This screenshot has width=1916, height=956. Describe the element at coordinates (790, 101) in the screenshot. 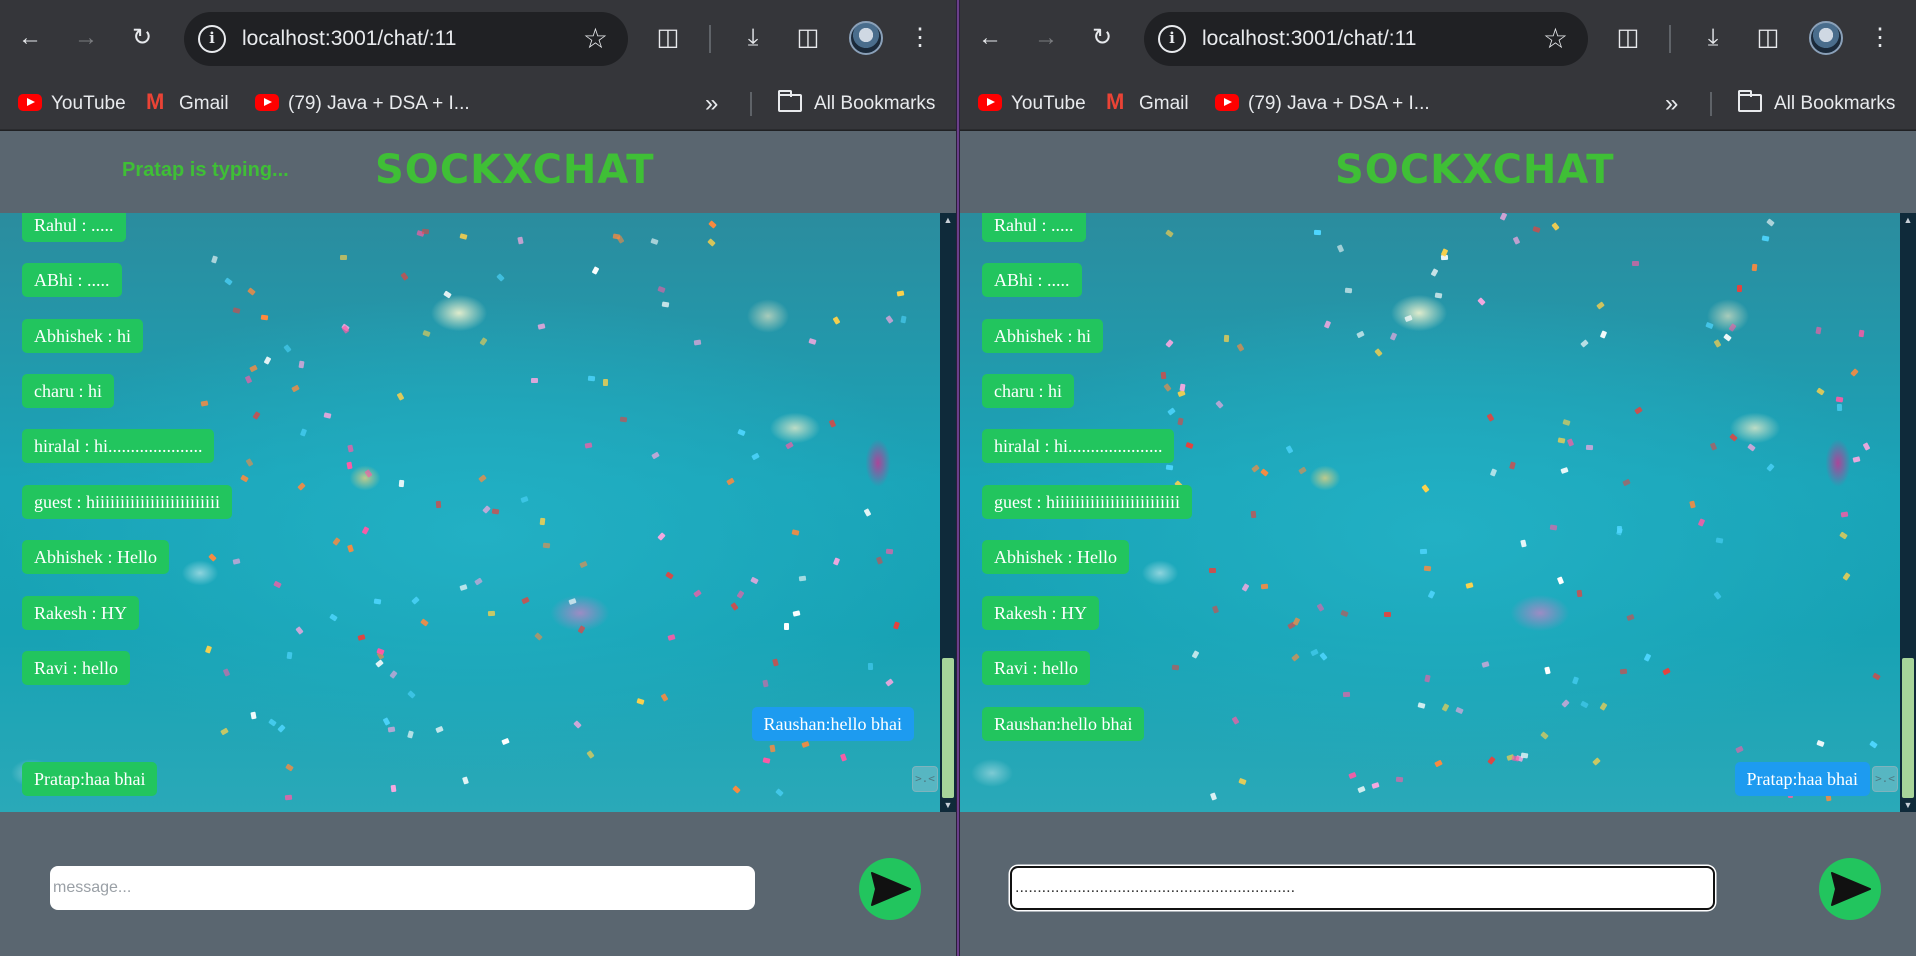

I see `folder-icon` at that location.